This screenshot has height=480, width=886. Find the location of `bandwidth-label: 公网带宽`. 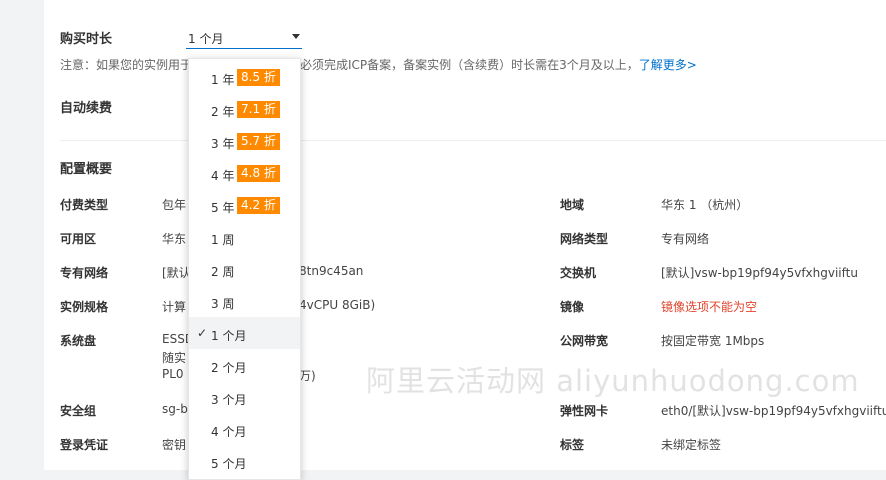

bandwidth-label: 公网带宽 is located at coordinates (584, 341).